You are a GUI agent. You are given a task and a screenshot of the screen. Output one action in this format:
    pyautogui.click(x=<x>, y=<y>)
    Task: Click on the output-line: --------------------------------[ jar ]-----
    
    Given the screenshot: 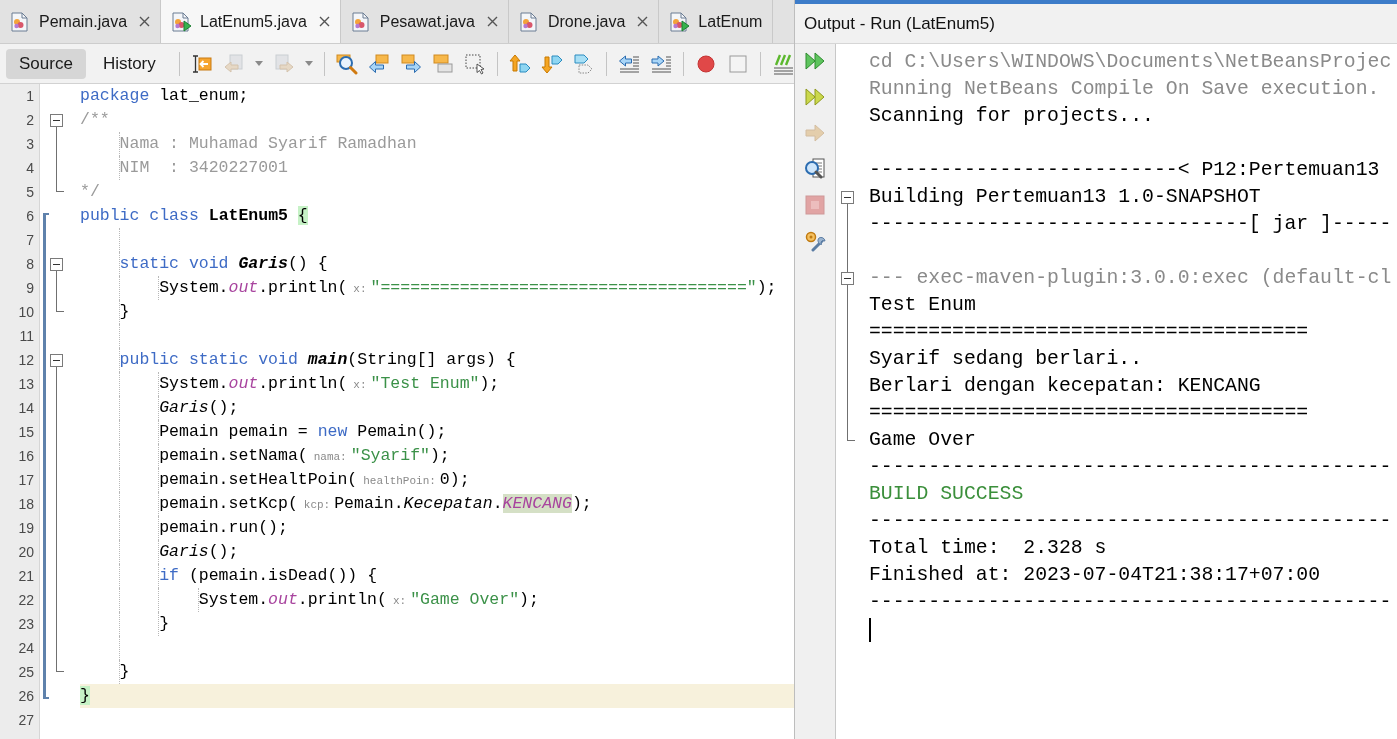 What is the action you would take?
    pyautogui.click(x=1130, y=224)
    